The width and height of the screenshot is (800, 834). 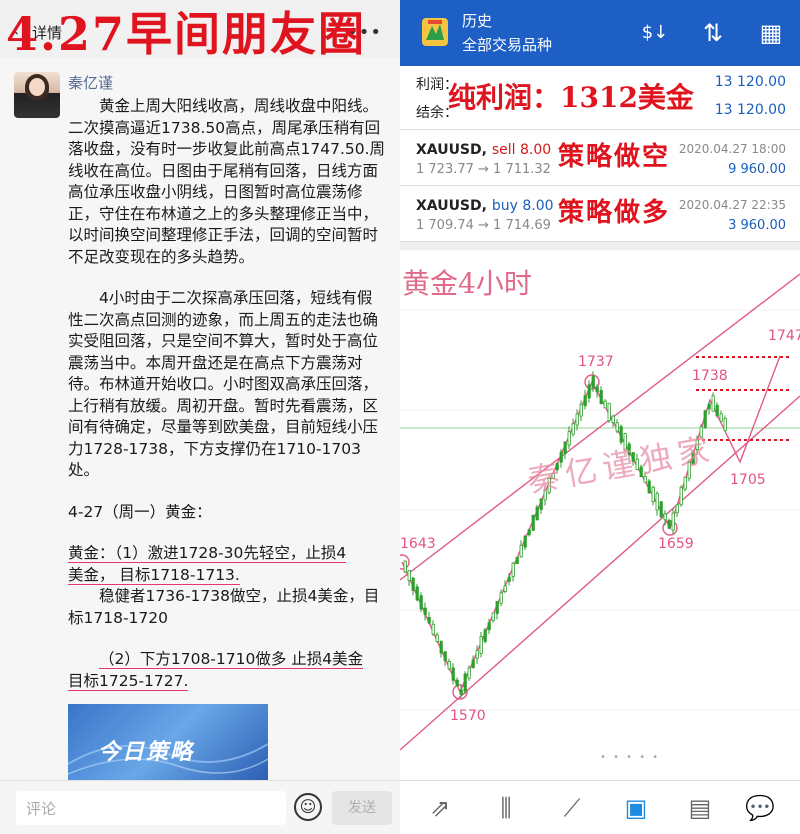 What do you see at coordinates (507, 44) in the screenshot?
I see `header-subtitle: 全部交易品种` at bounding box center [507, 44].